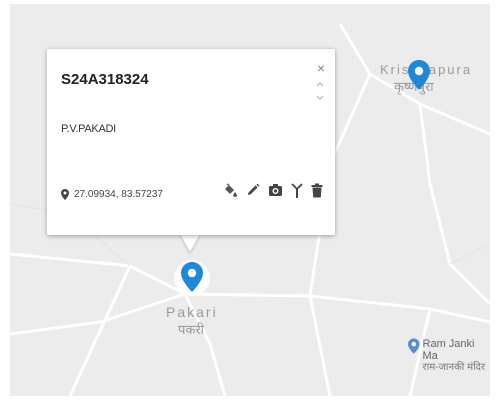 The width and height of the screenshot is (498, 405). I want to click on poi-label-hindi: राम-जानकी मंदिर, so click(454, 367).